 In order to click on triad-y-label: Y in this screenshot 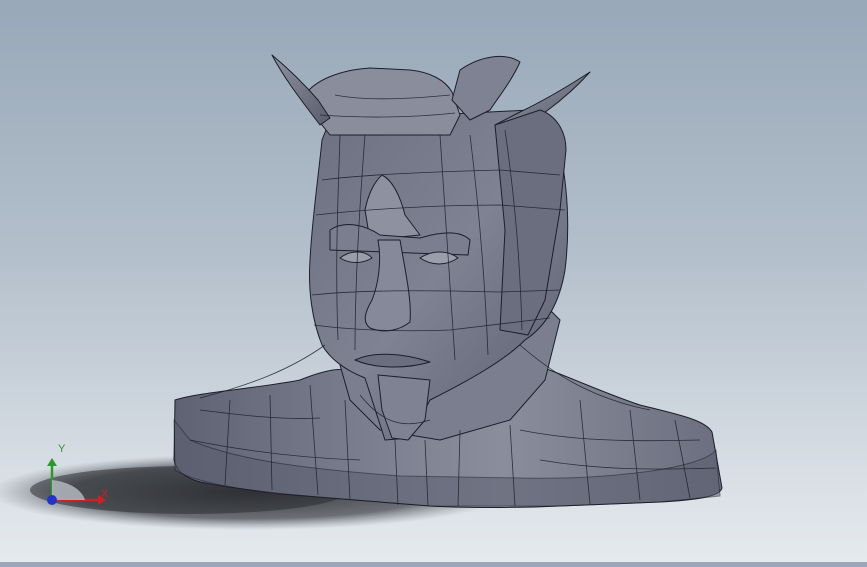, I will do `click(62, 449)`.